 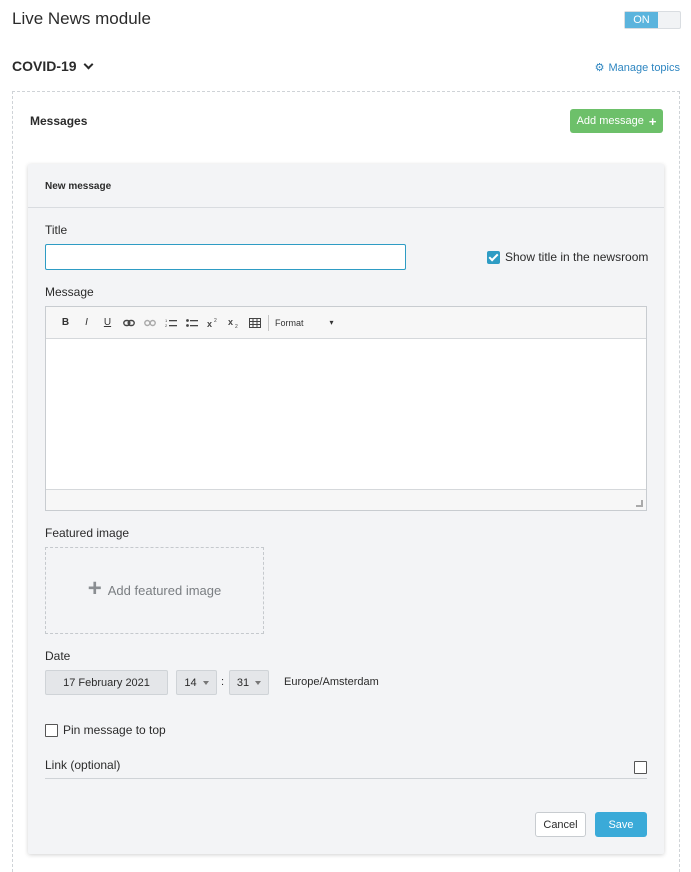 I want to click on divider, so click(x=346, y=778).